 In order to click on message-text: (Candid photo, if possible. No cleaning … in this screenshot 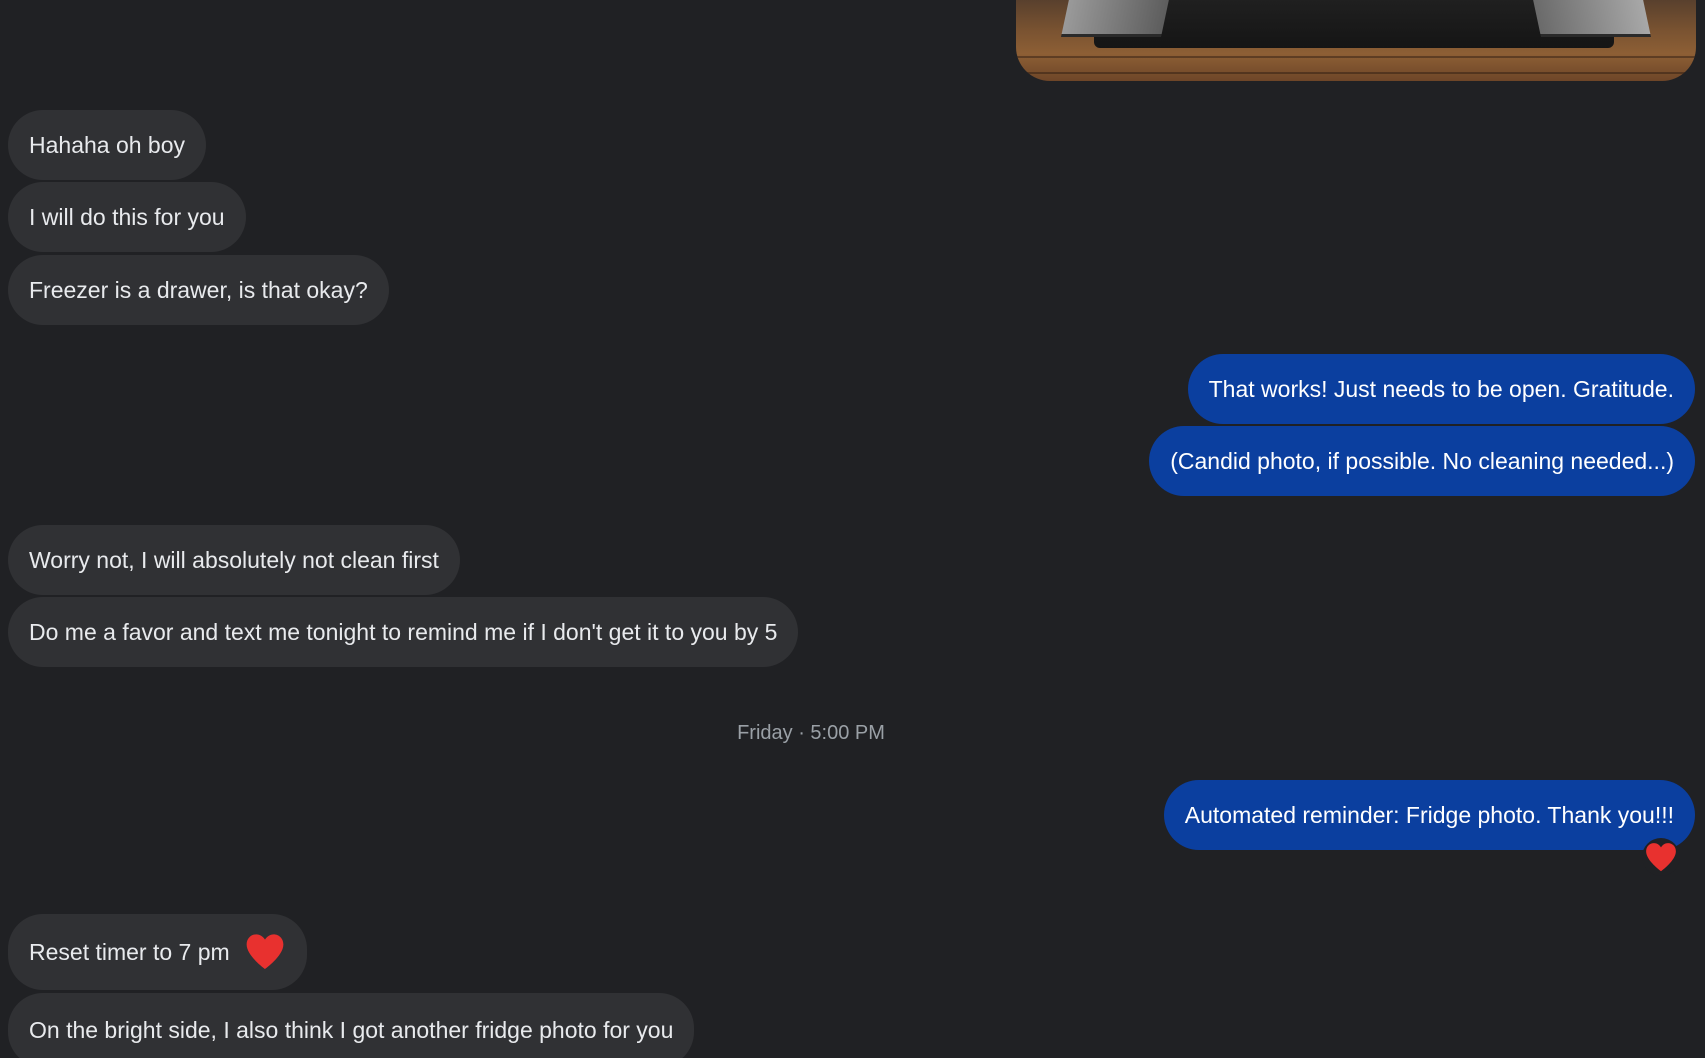, I will do `click(1422, 461)`.